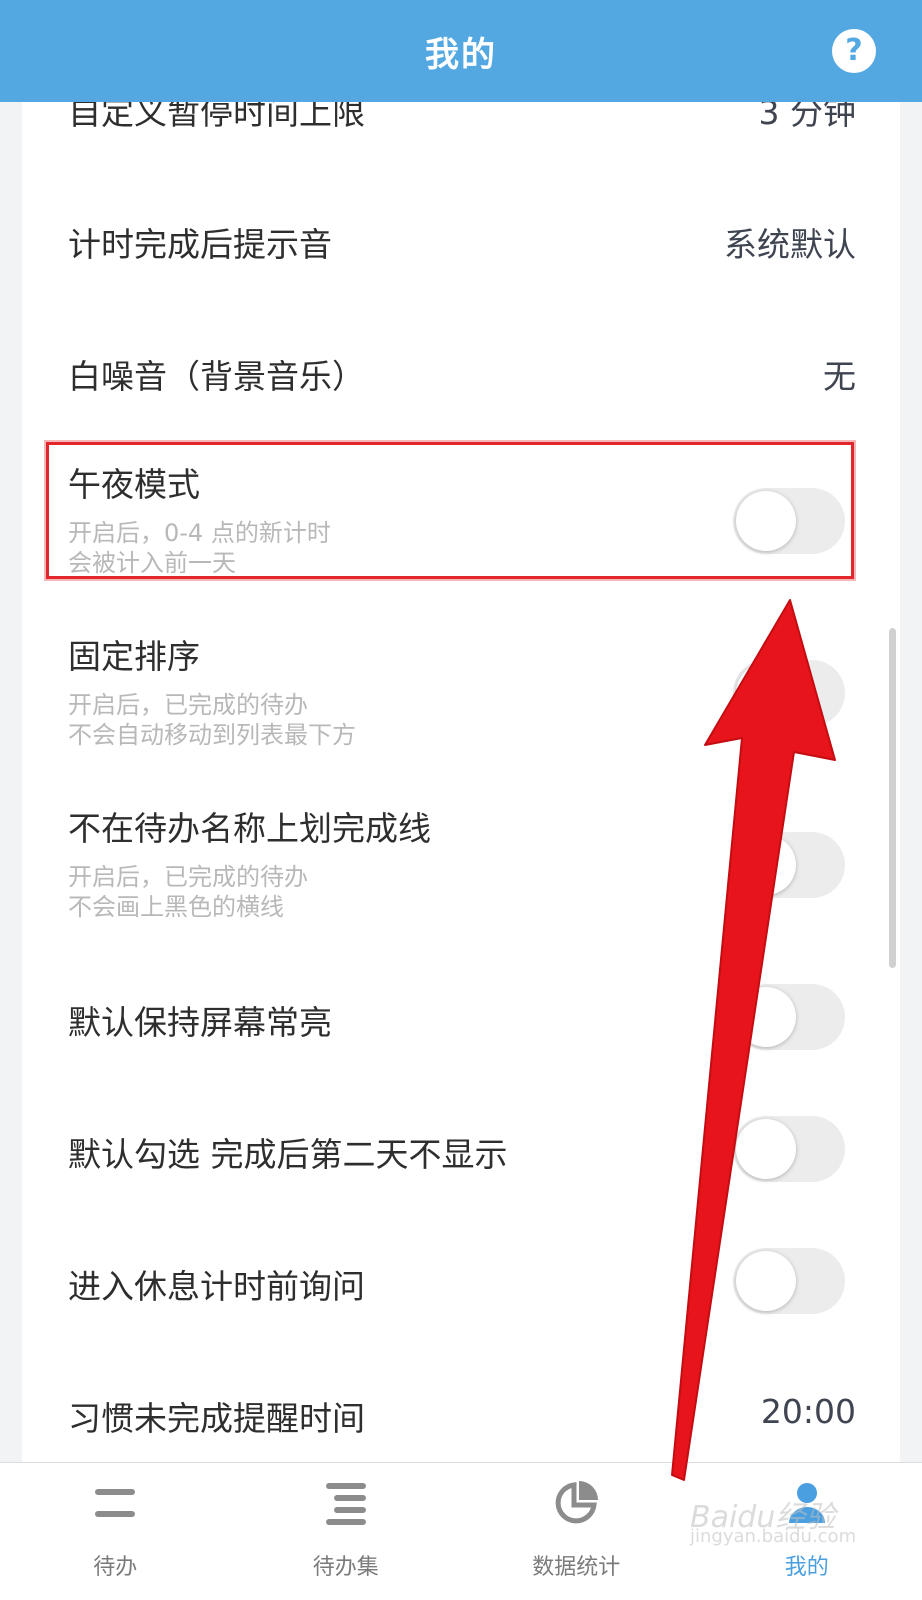  What do you see at coordinates (790, 244) in the screenshot?
I see `setting-value: 系统默认` at bounding box center [790, 244].